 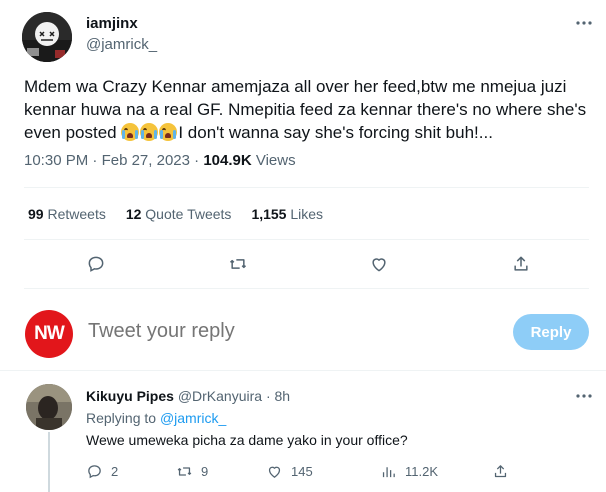 What do you see at coordinates (130, 396) in the screenshot?
I see `reply-author-name: Kikuyu Pipes` at bounding box center [130, 396].